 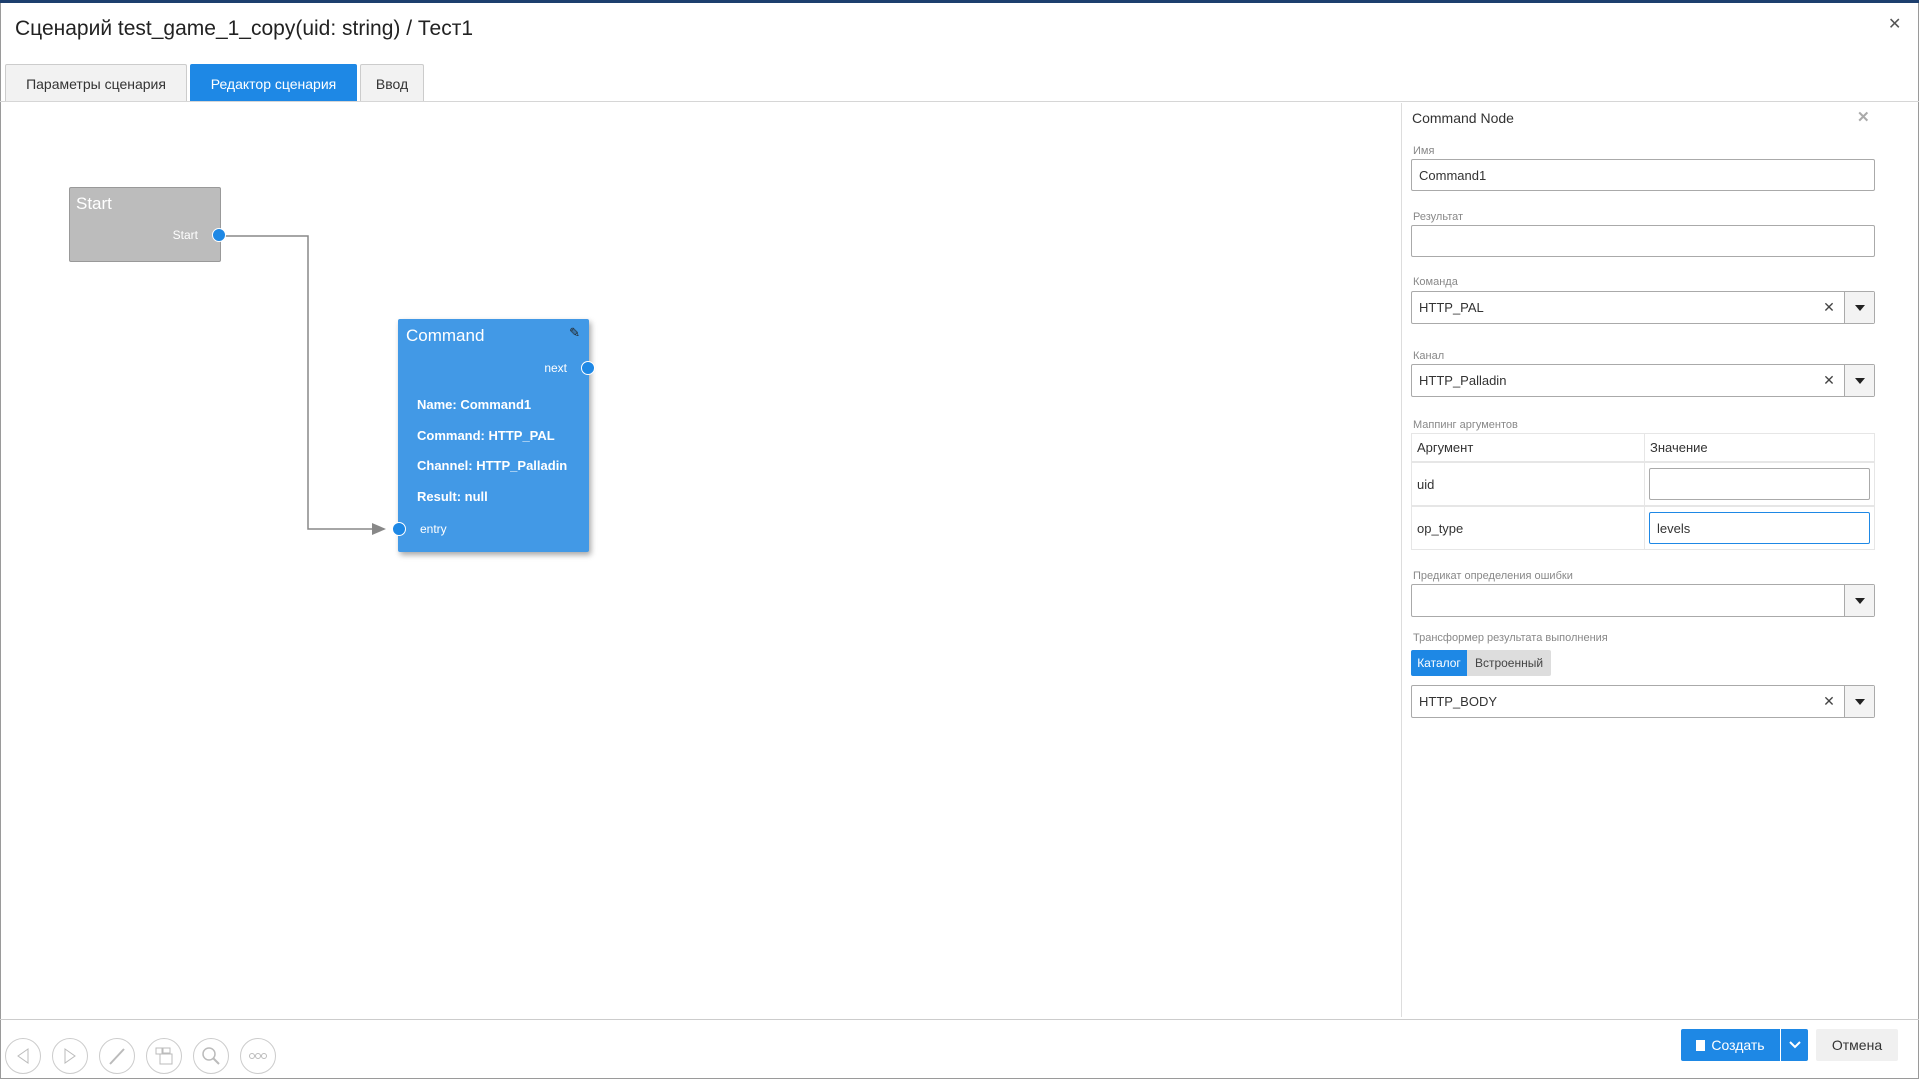 I want to click on footer-divider, so click(x=959, y=1019).